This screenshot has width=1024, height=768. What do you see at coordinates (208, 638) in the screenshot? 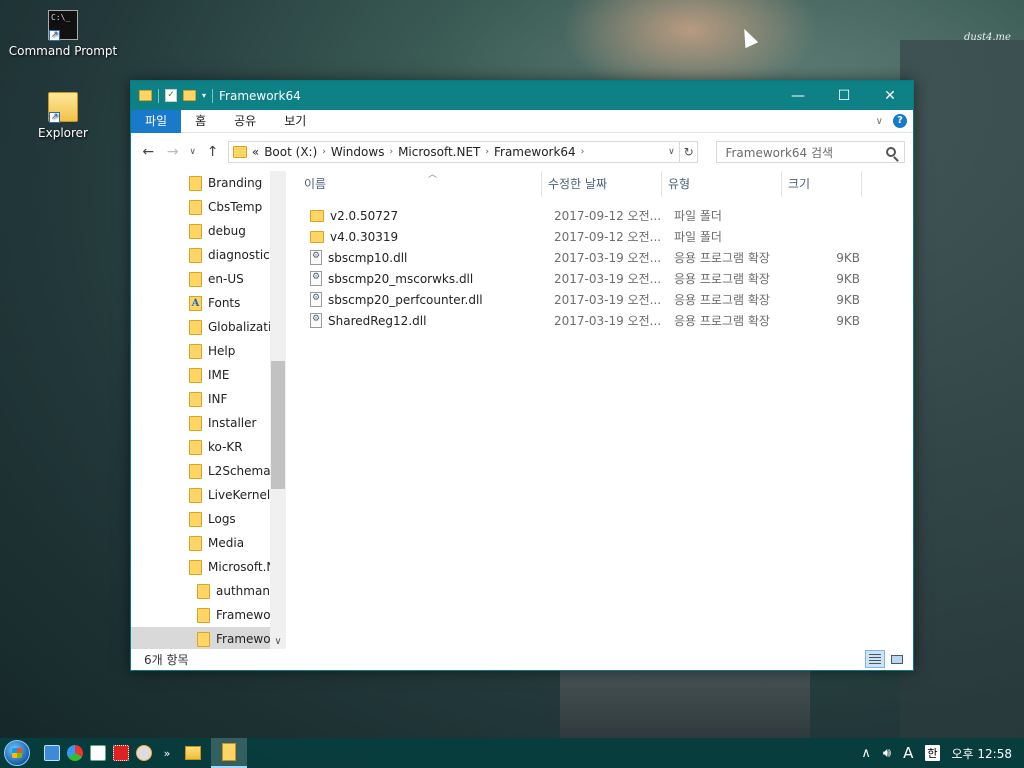
I see `nav-item-framework64: Framework64` at bounding box center [208, 638].